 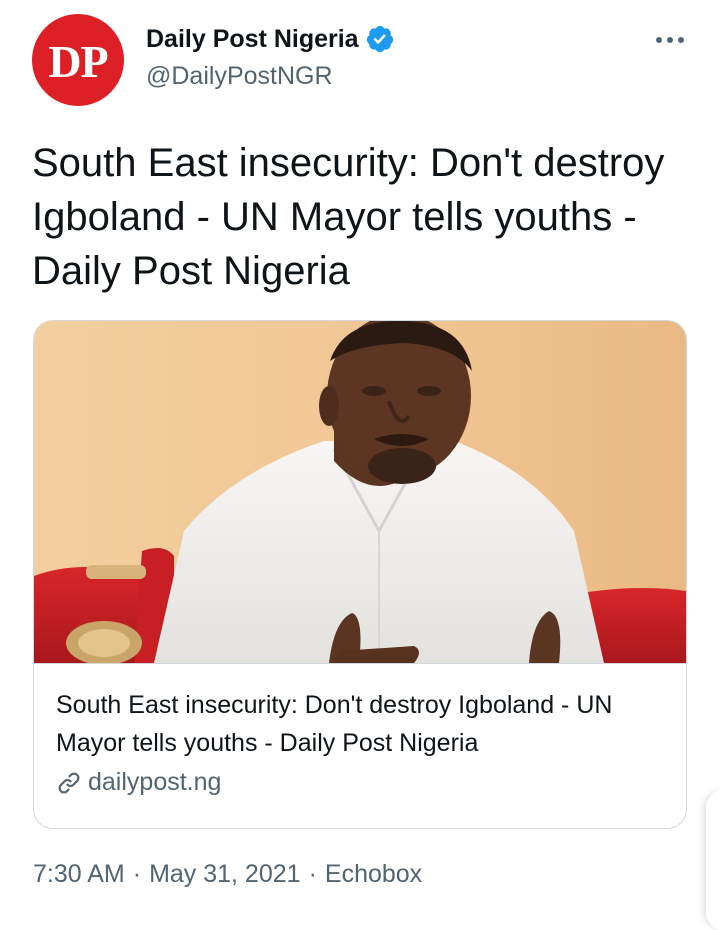 I want to click on author-block: Daily Post Nigeria @DailyPostNGR, so click(x=270, y=56).